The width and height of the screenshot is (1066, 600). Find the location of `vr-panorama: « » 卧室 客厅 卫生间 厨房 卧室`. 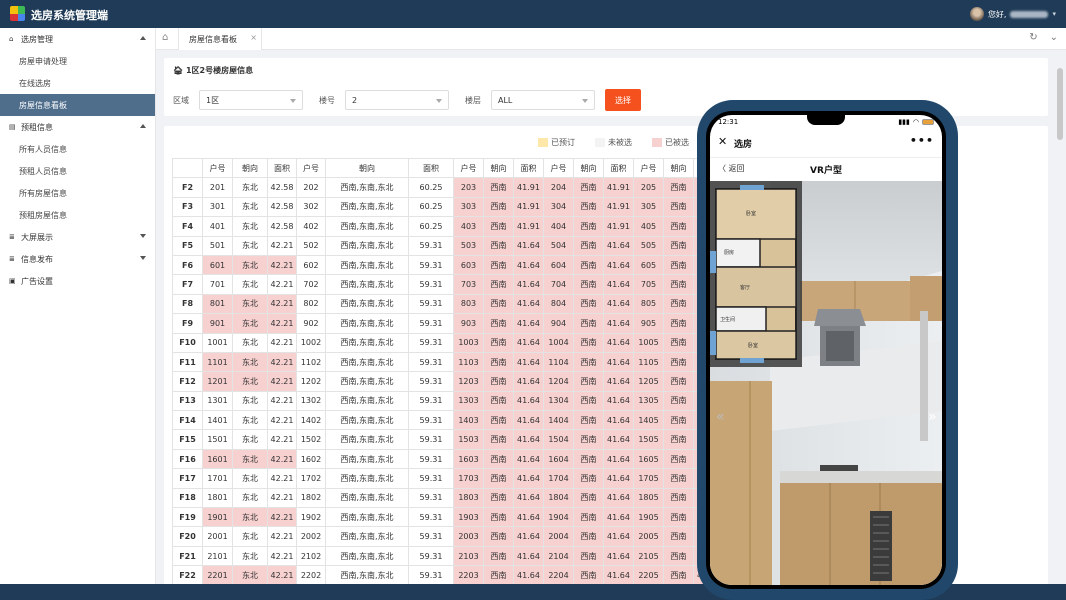

vr-panorama: « » 卧室 客厅 卫生间 厨房 卧室 is located at coordinates (826, 383).